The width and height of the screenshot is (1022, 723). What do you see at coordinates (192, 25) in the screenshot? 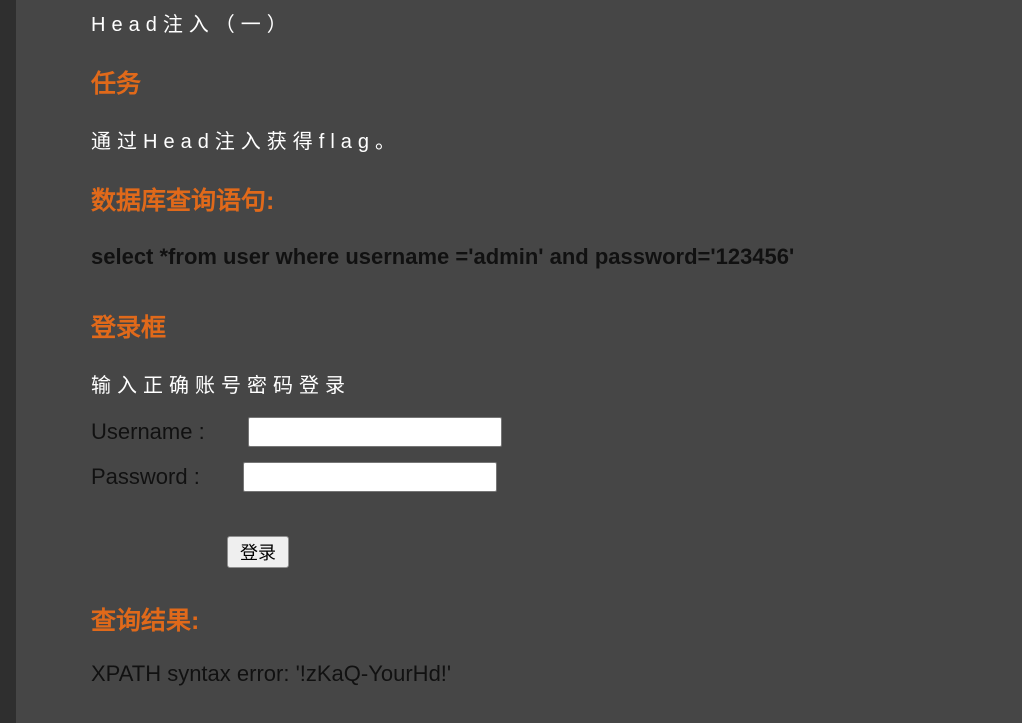
I see `page-title: Head注入（一）` at bounding box center [192, 25].